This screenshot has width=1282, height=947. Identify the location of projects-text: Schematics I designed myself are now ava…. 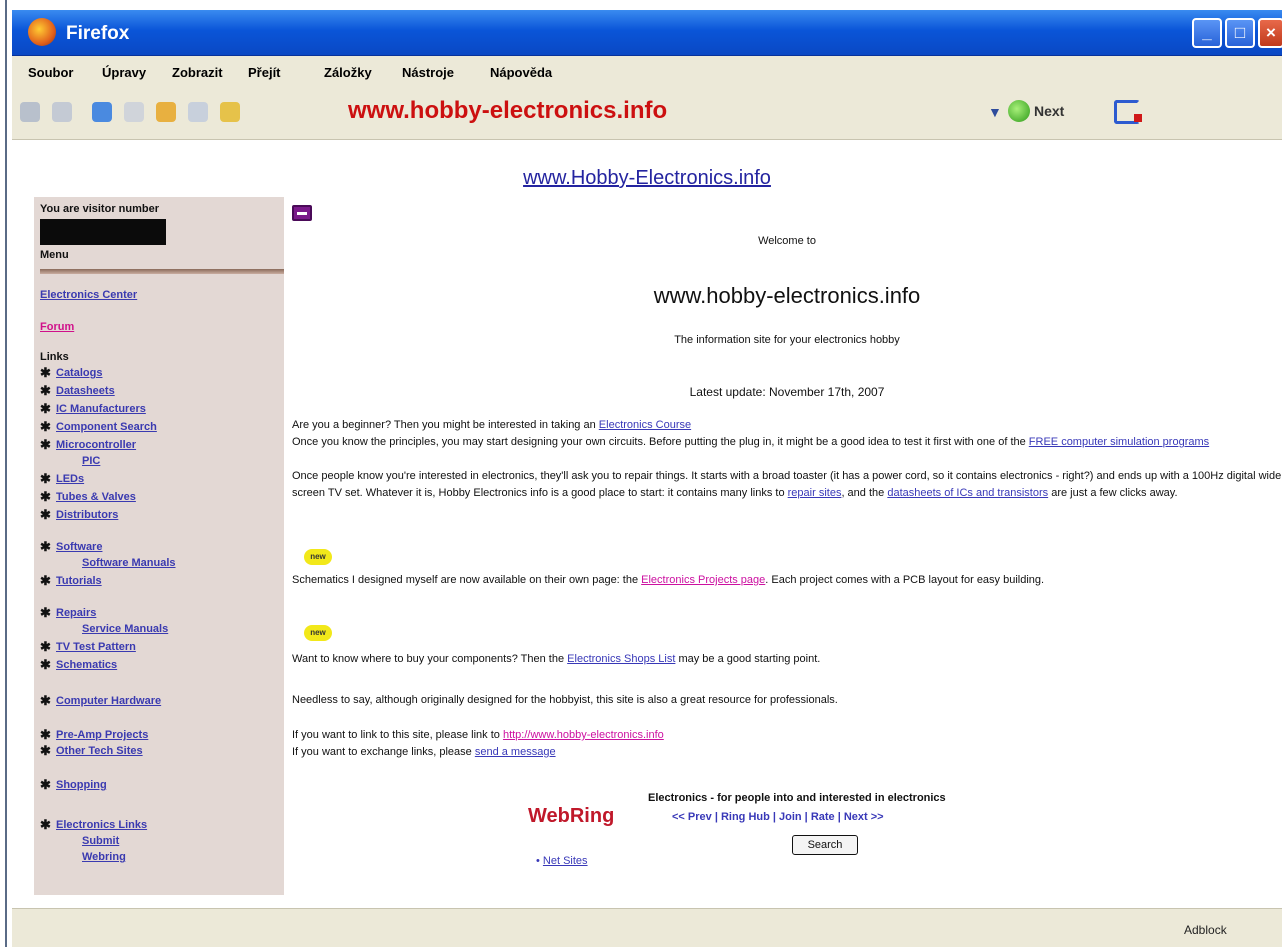
(465, 580).